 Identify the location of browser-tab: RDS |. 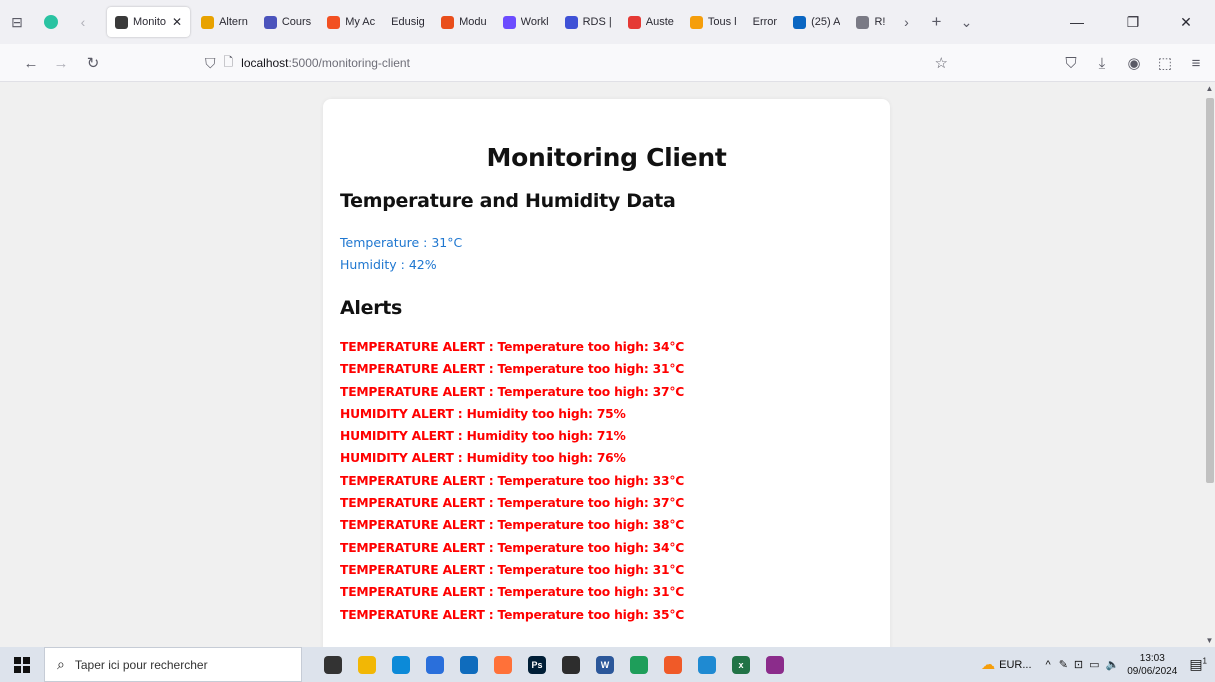
(588, 22).